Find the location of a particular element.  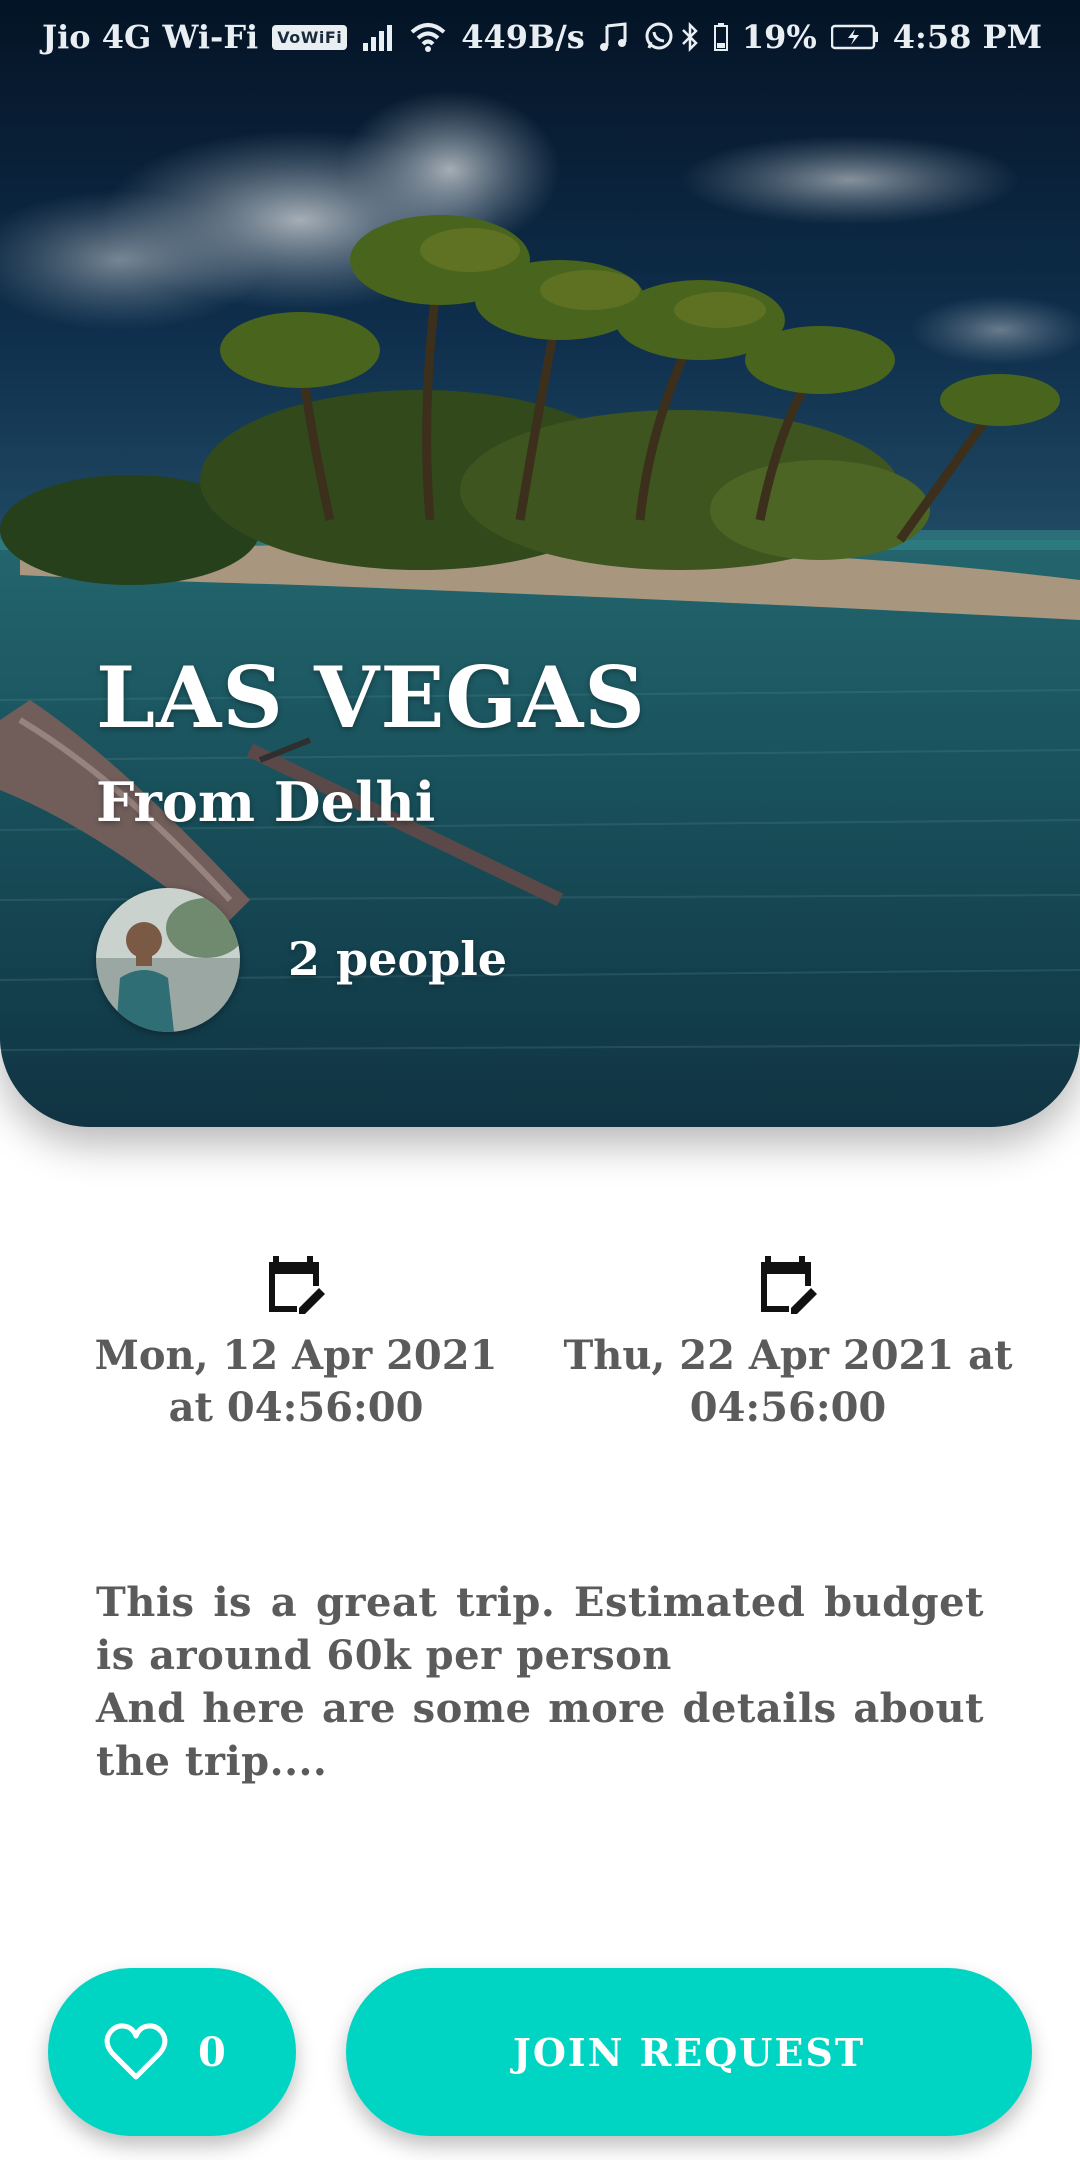

people-count: 2 people is located at coordinates (398, 959).